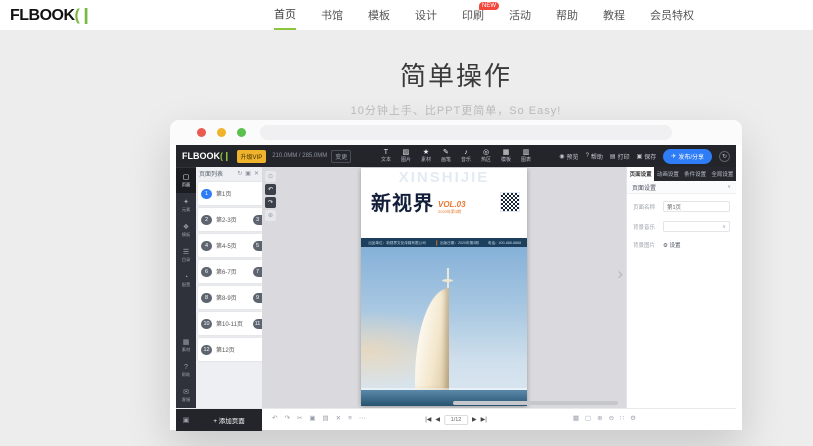 The width and height of the screenshot is (813, 446). What do you see at coordinates (437, 420) in the screenshot?
I see `prev-page-icon: ◀` at bounding box center [437, 420].